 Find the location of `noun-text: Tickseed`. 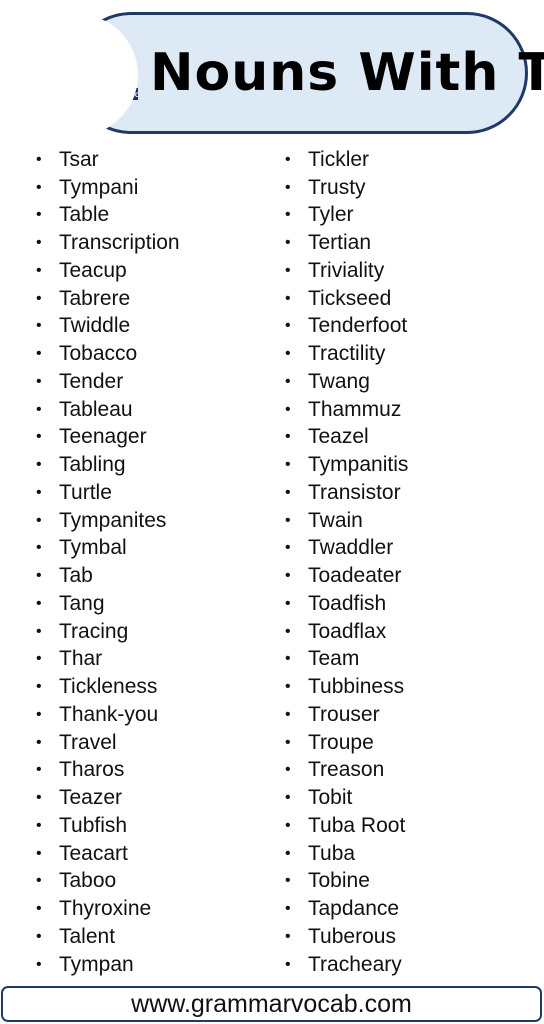

noun-text: Tickseed is located at coordinates (350, 298).